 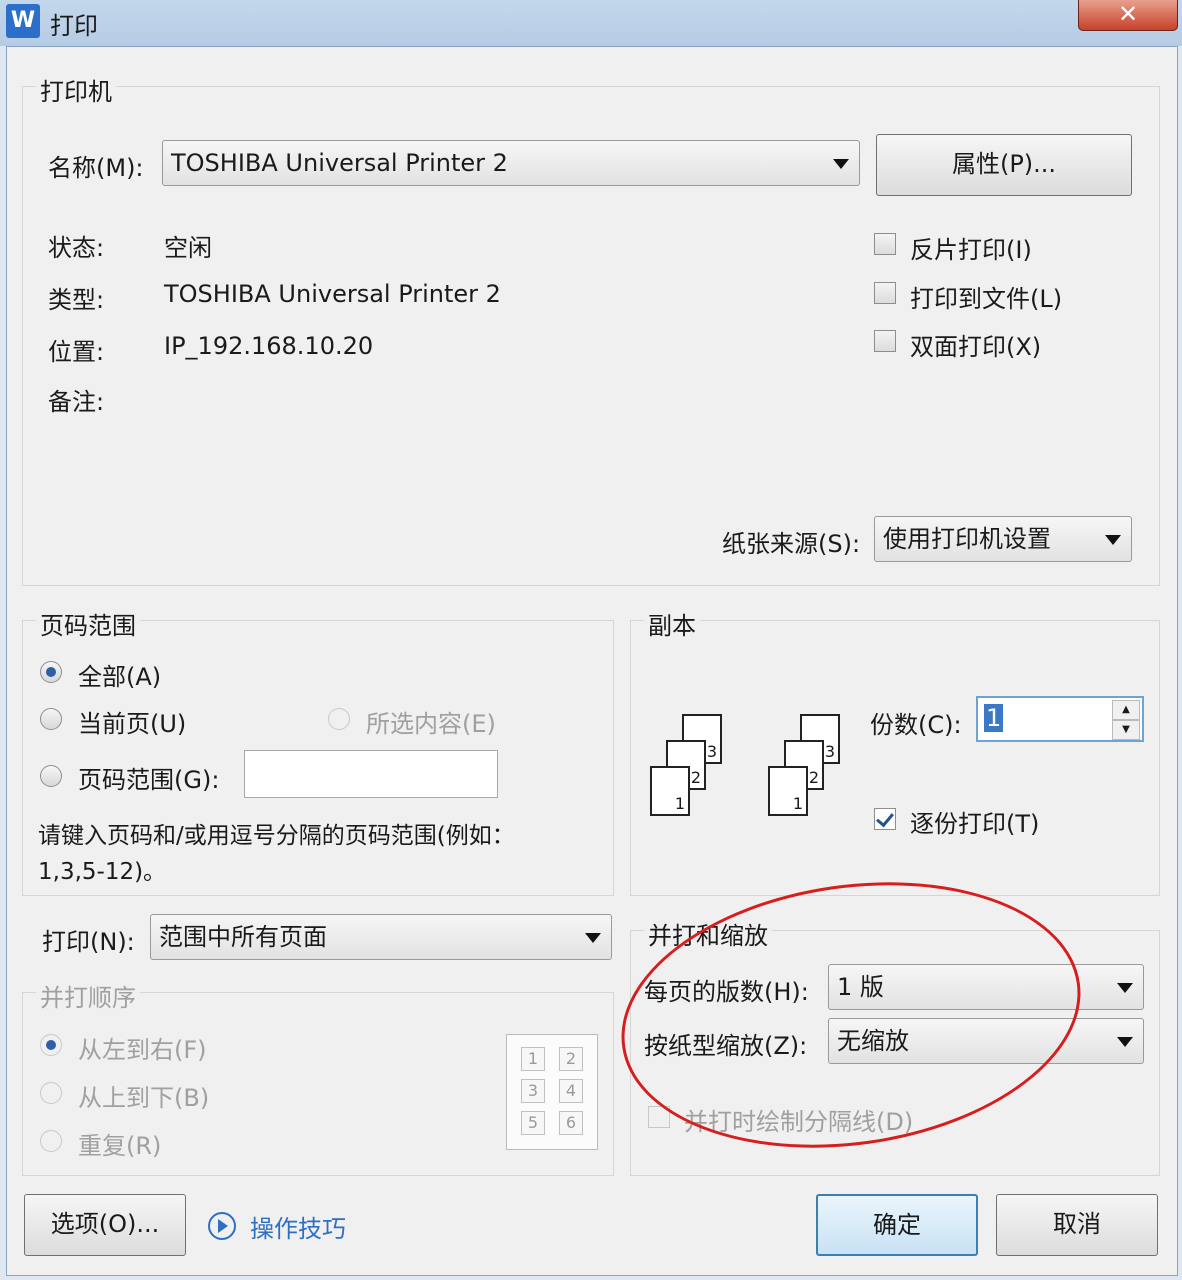 What do you see at coordinates (726, 1046) in the screenshot?
I see `scale-label: 按纸型缩放(Z):` at bounding box center [726, 1046].